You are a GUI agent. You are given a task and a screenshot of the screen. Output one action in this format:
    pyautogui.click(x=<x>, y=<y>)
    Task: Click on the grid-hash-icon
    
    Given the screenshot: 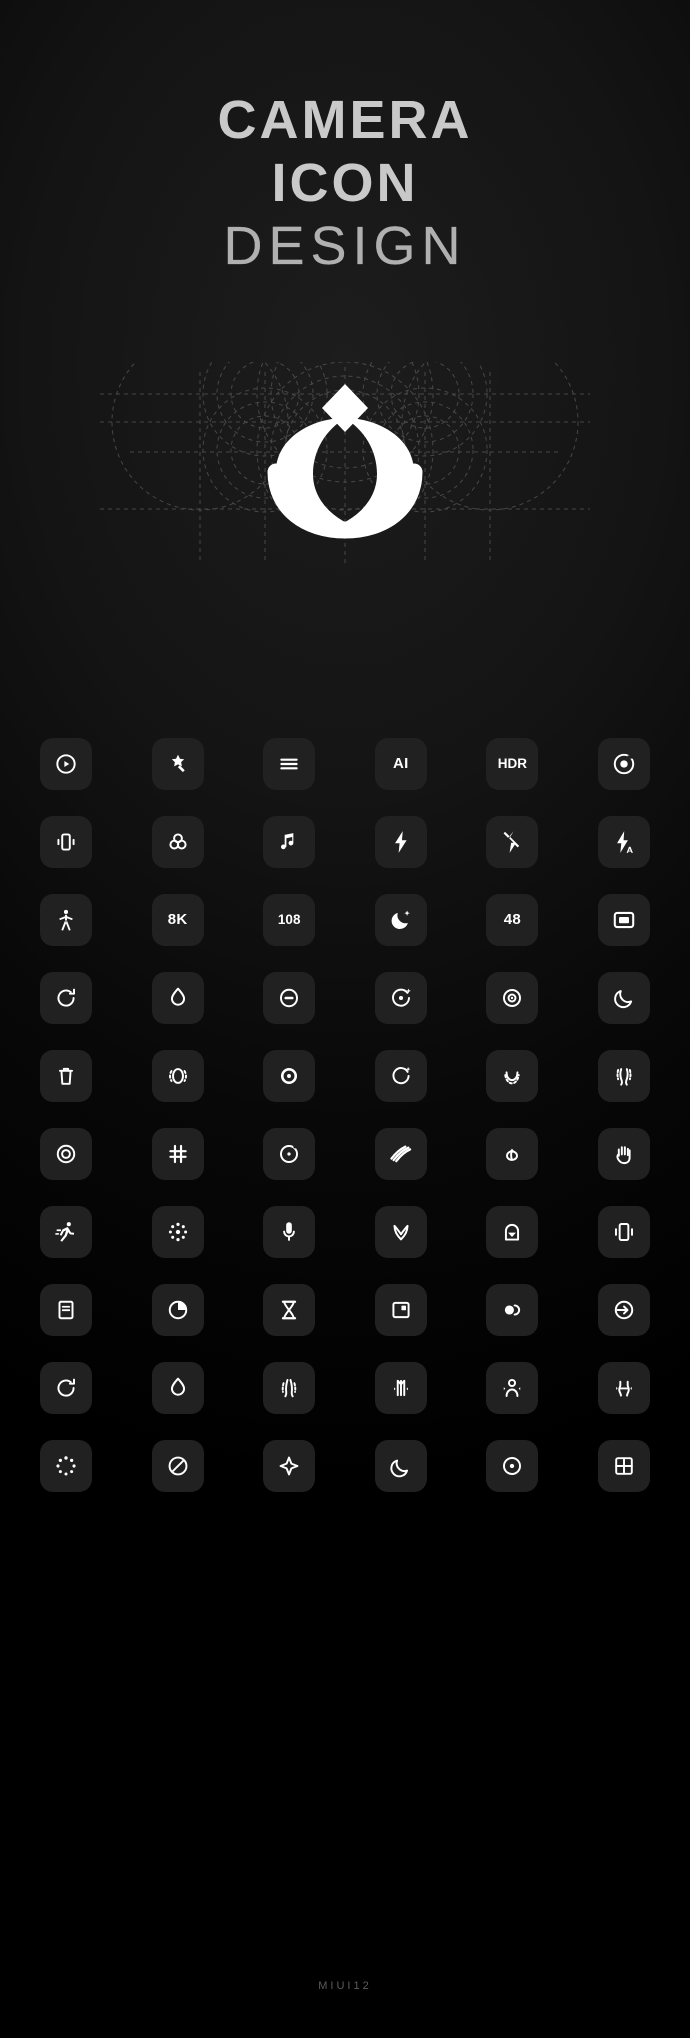 What is the action you would take?
    pyautogui.click(x=178, y=1154)
    